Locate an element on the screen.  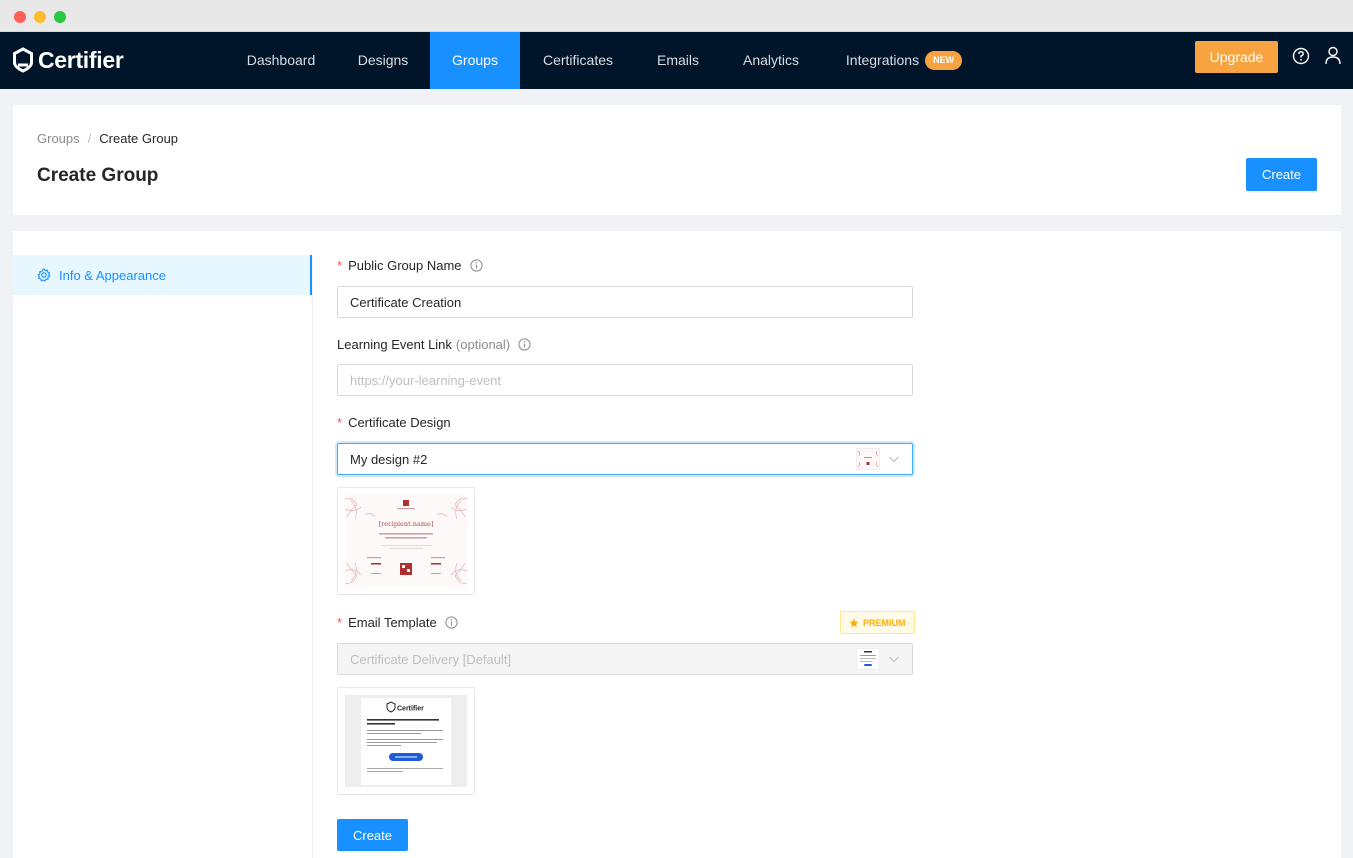
nav-emails: Emails is located at coordinates (678, 60).